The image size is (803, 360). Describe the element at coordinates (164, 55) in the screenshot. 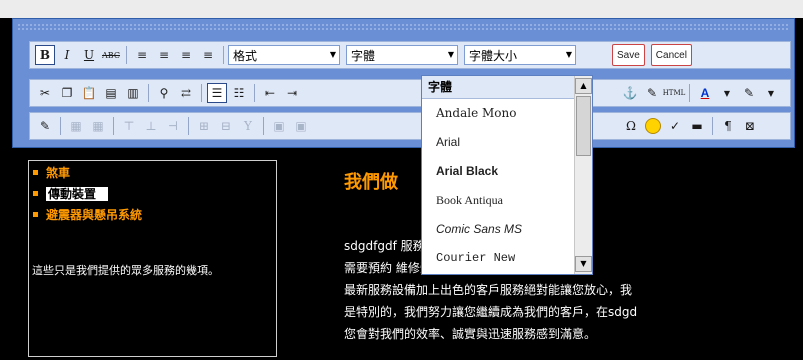

I see `align-center-icon: ≡` at that location.